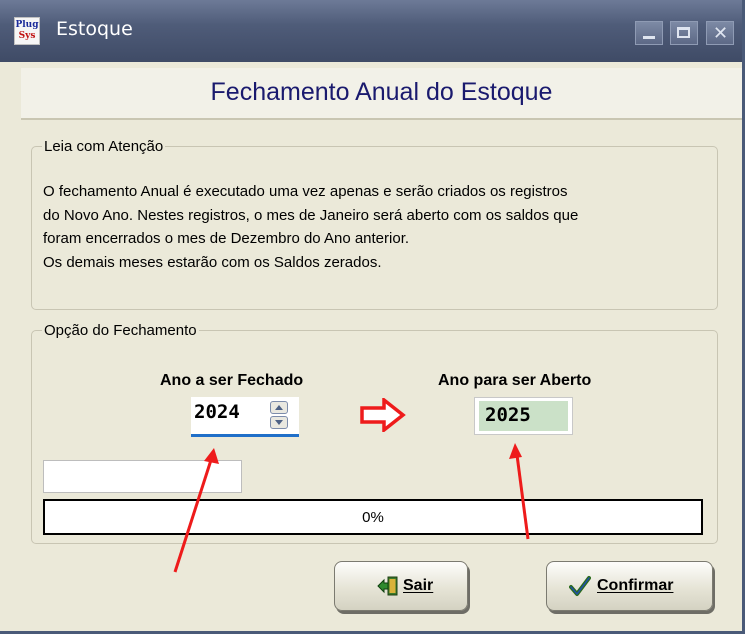  Describe the element at coordinates (232, 380) in the screenshot. I see `close-year-label: Ano a ser Fechado` at that location.